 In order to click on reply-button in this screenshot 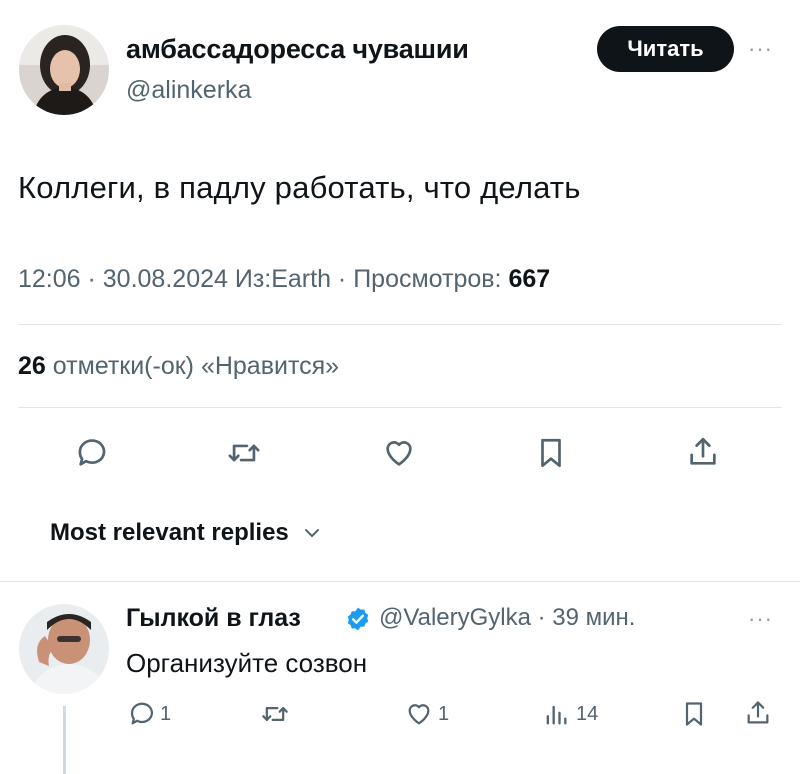, I will do `click(92, 453)`.